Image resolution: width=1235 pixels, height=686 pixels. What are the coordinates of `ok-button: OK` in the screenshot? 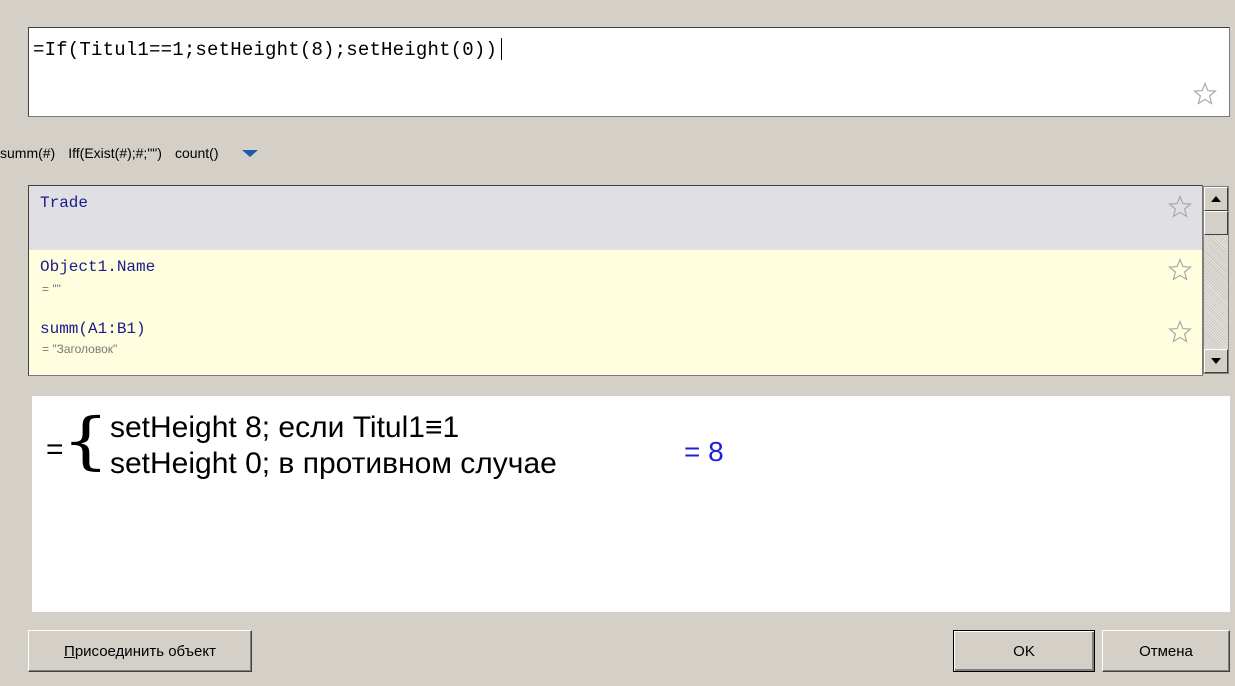 It's located at (1024, 651).